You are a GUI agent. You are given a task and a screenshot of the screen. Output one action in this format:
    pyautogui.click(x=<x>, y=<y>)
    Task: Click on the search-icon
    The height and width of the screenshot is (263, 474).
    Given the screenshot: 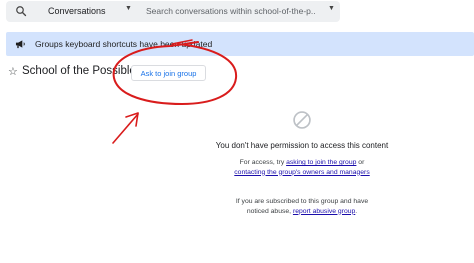 What is the action you would take?
    pyautogui.click(x=21, y=11)
    